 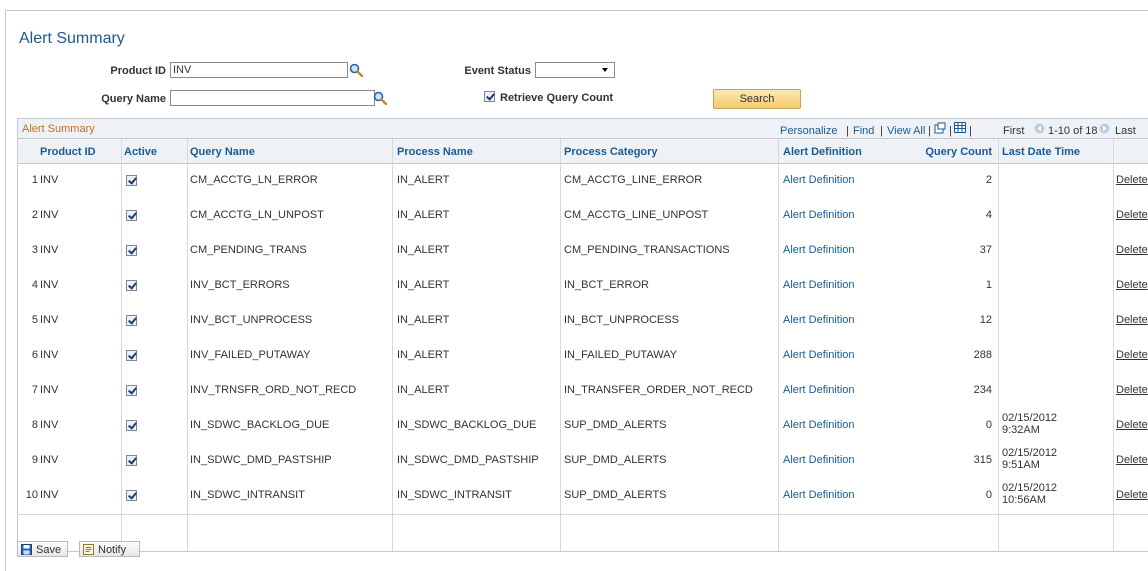 I want to click on column-header-active: Active, so click(x=140, y=152).